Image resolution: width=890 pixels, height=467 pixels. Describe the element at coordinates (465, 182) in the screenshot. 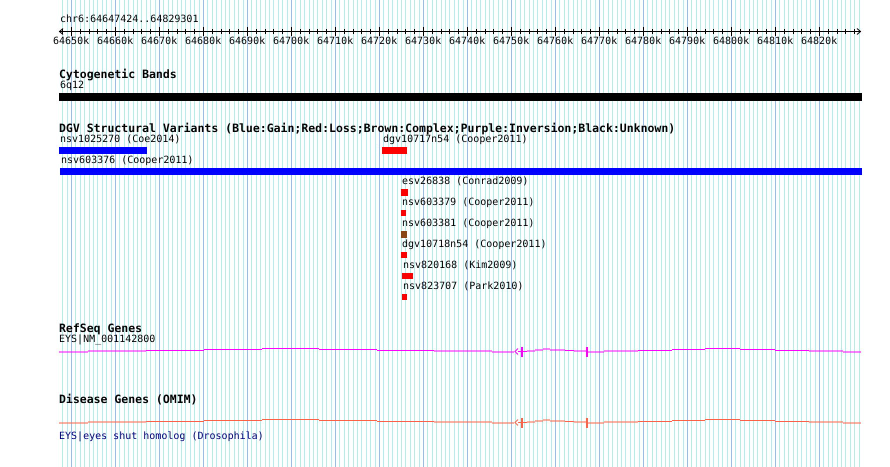

I see `variant-label: esv26838 (Conrad2009)` at that location.